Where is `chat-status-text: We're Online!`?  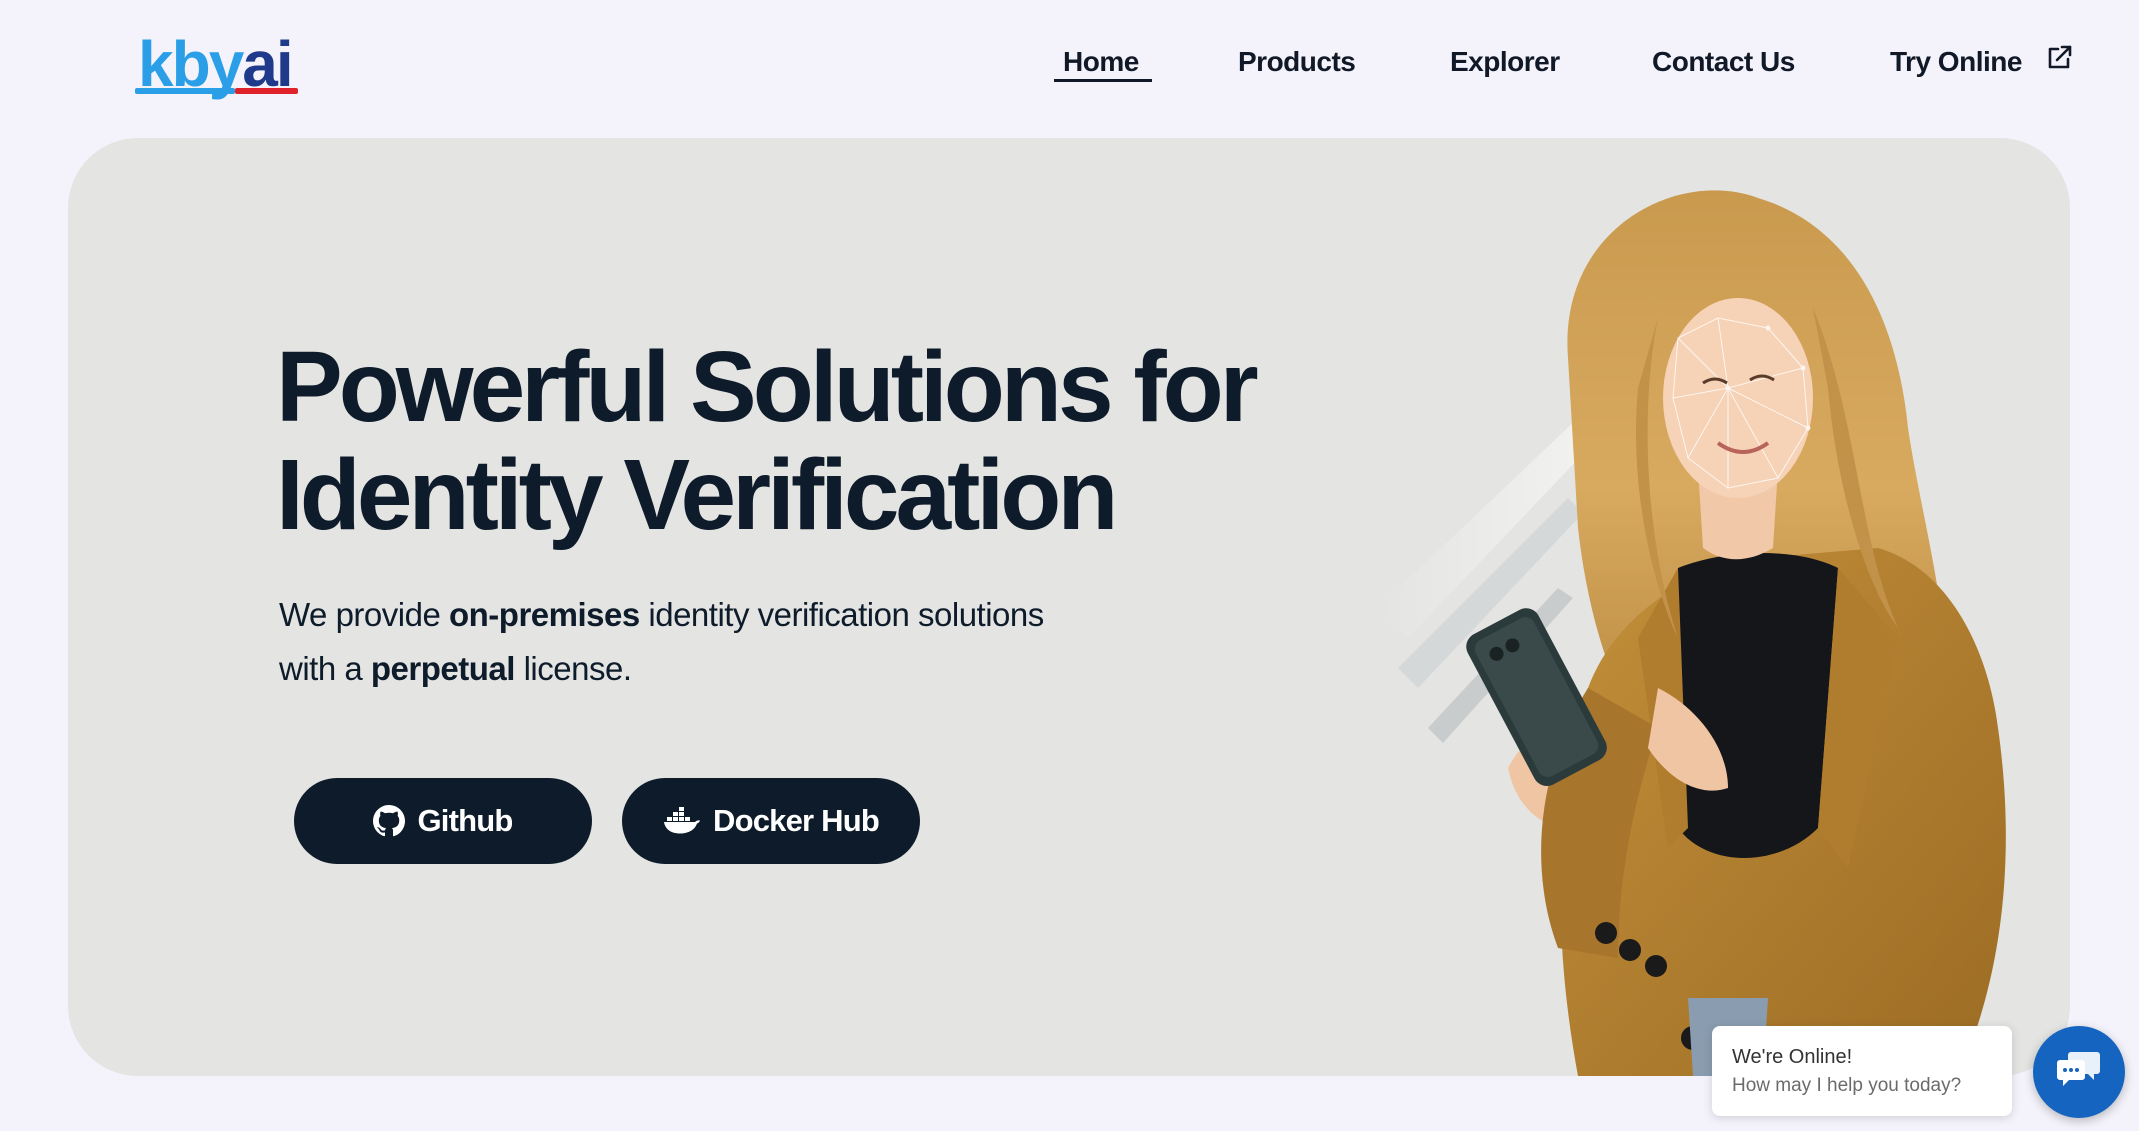
chat-status-text: We're Online! is located at coordinates (1792, 1057).